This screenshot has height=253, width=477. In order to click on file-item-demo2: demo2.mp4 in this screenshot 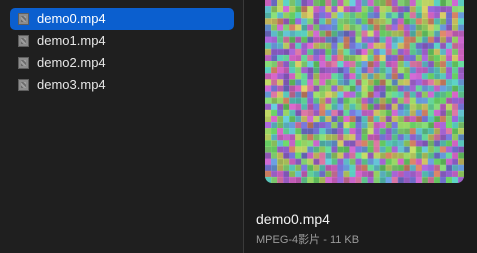, I will do `click(122, 63)`.